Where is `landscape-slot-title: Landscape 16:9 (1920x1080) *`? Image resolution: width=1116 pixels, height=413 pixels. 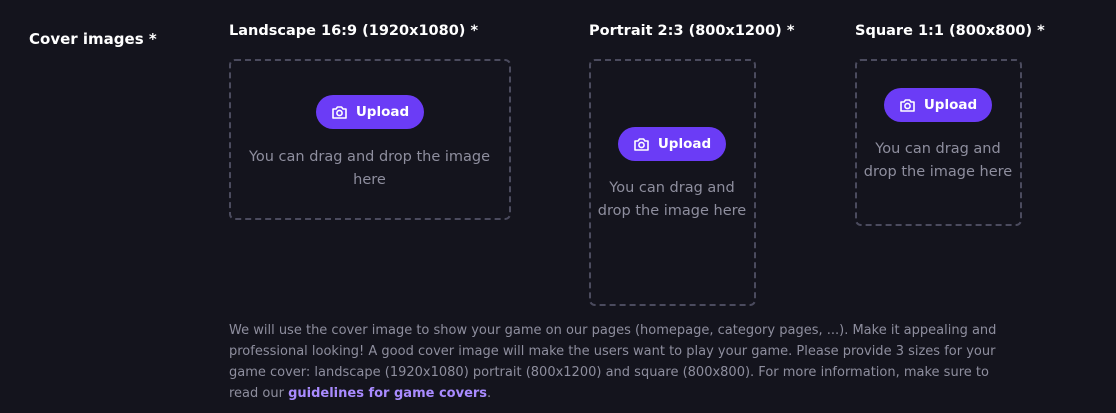 landscape-slot-title: Landscape 16:9 (1920x1080) * is located at coordinates (354, 31).